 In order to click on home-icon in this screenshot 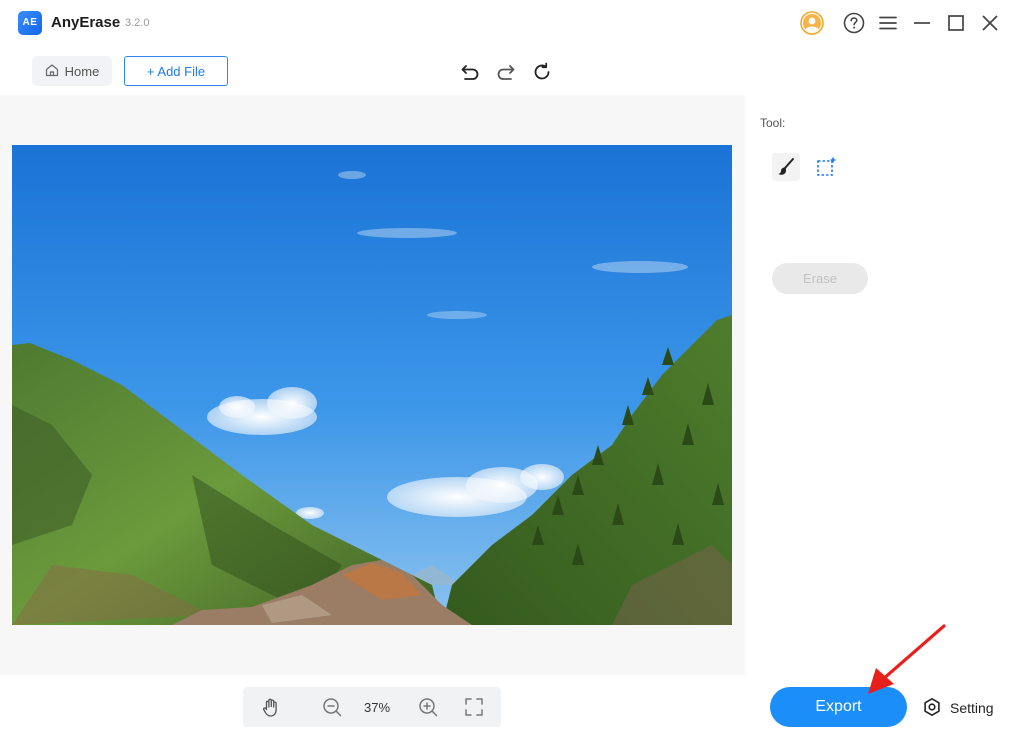, I will do `click(52, 71)`.